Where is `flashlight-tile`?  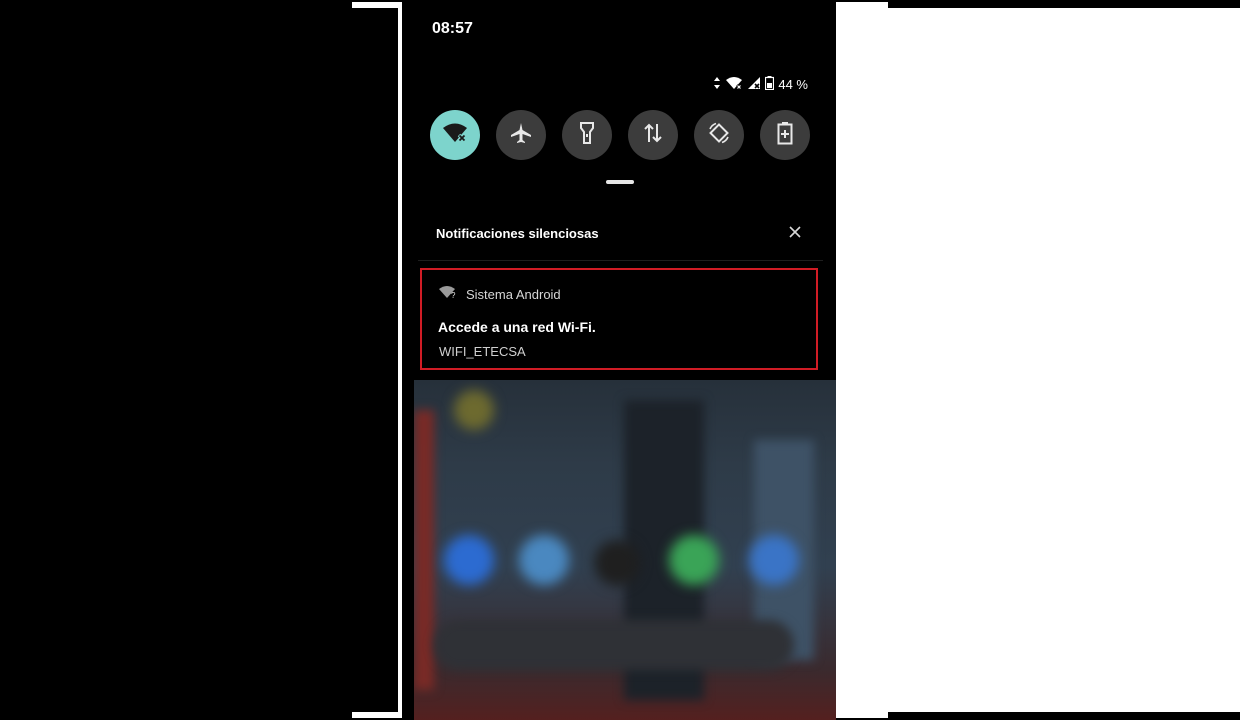 flashlight-tile is located at coordinates (587, 135).